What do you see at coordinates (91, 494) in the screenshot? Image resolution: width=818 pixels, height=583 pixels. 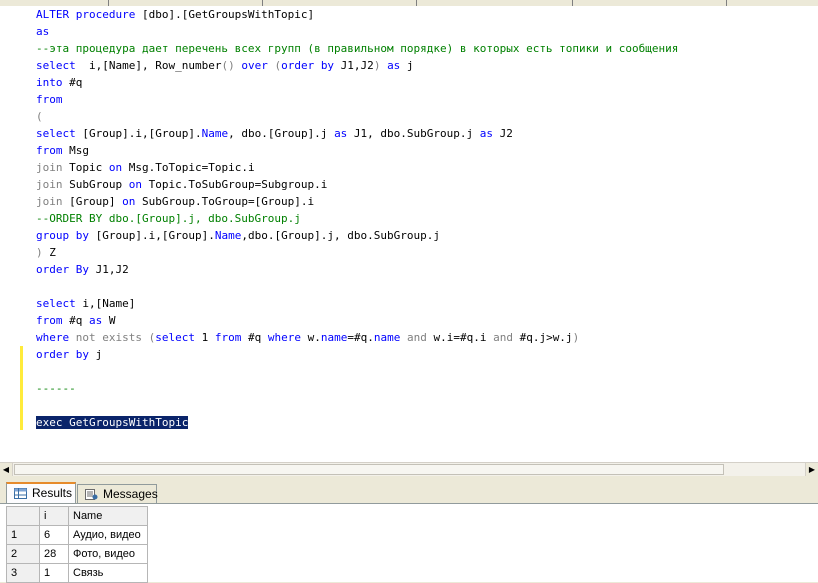 I see `messages-icon` at bounding box center [91, 494].